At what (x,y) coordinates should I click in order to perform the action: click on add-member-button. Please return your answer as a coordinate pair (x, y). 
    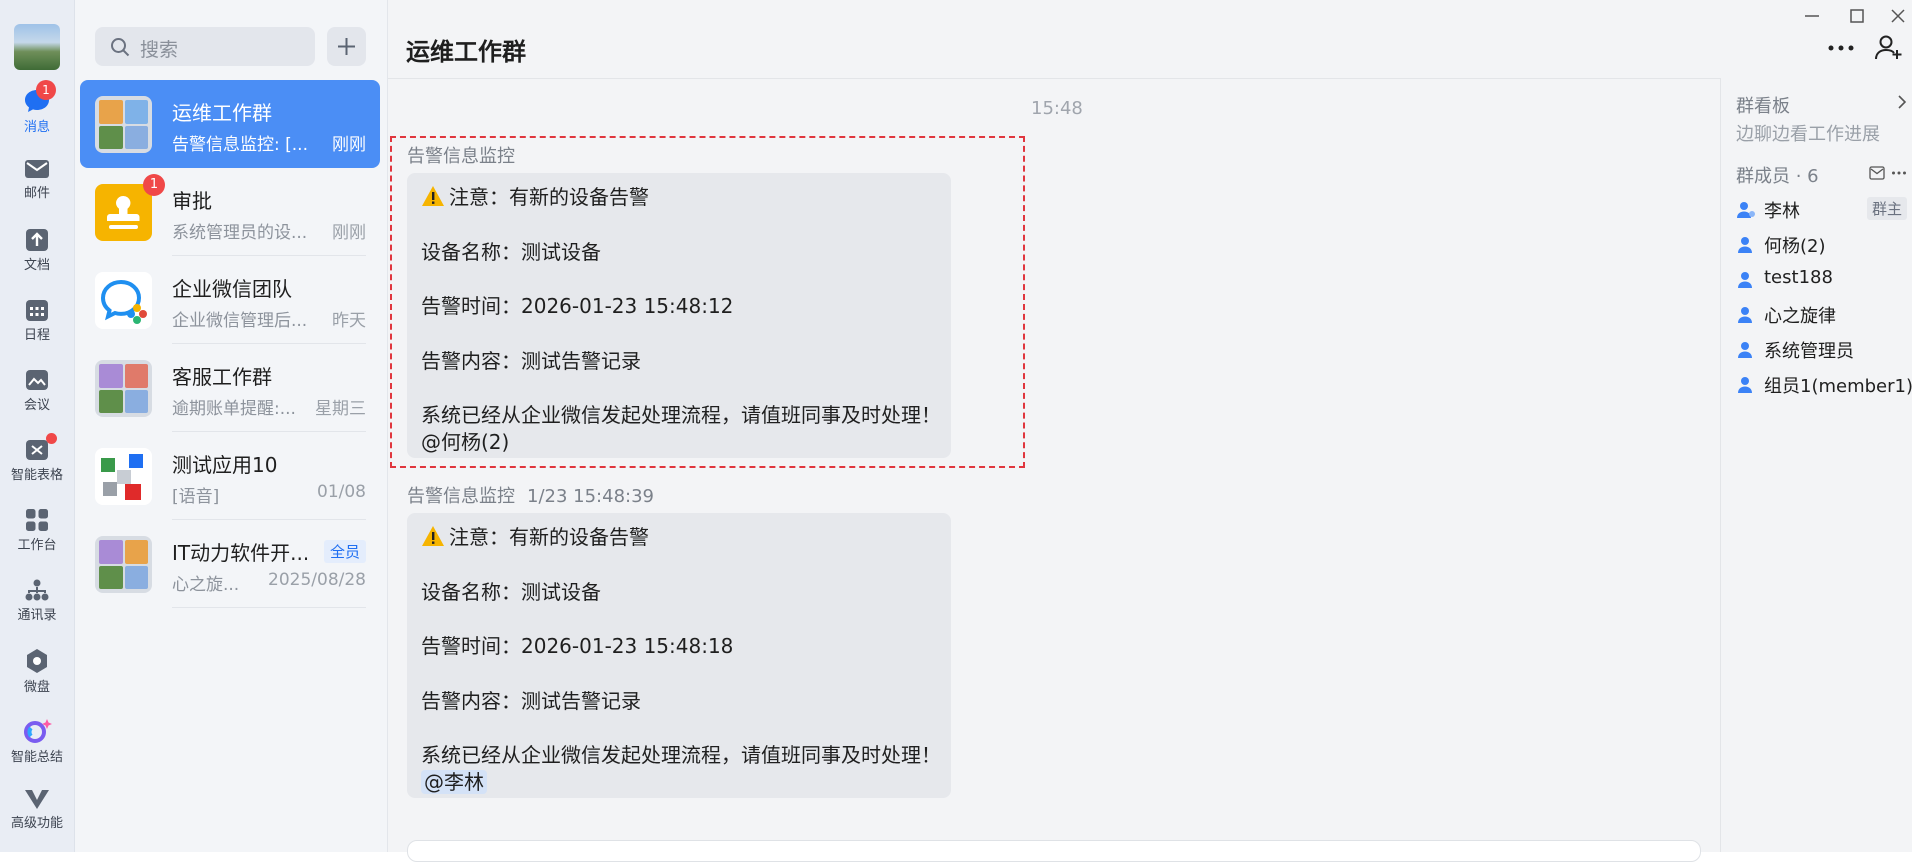
    Looking at the image, I should click on (1889, 48).